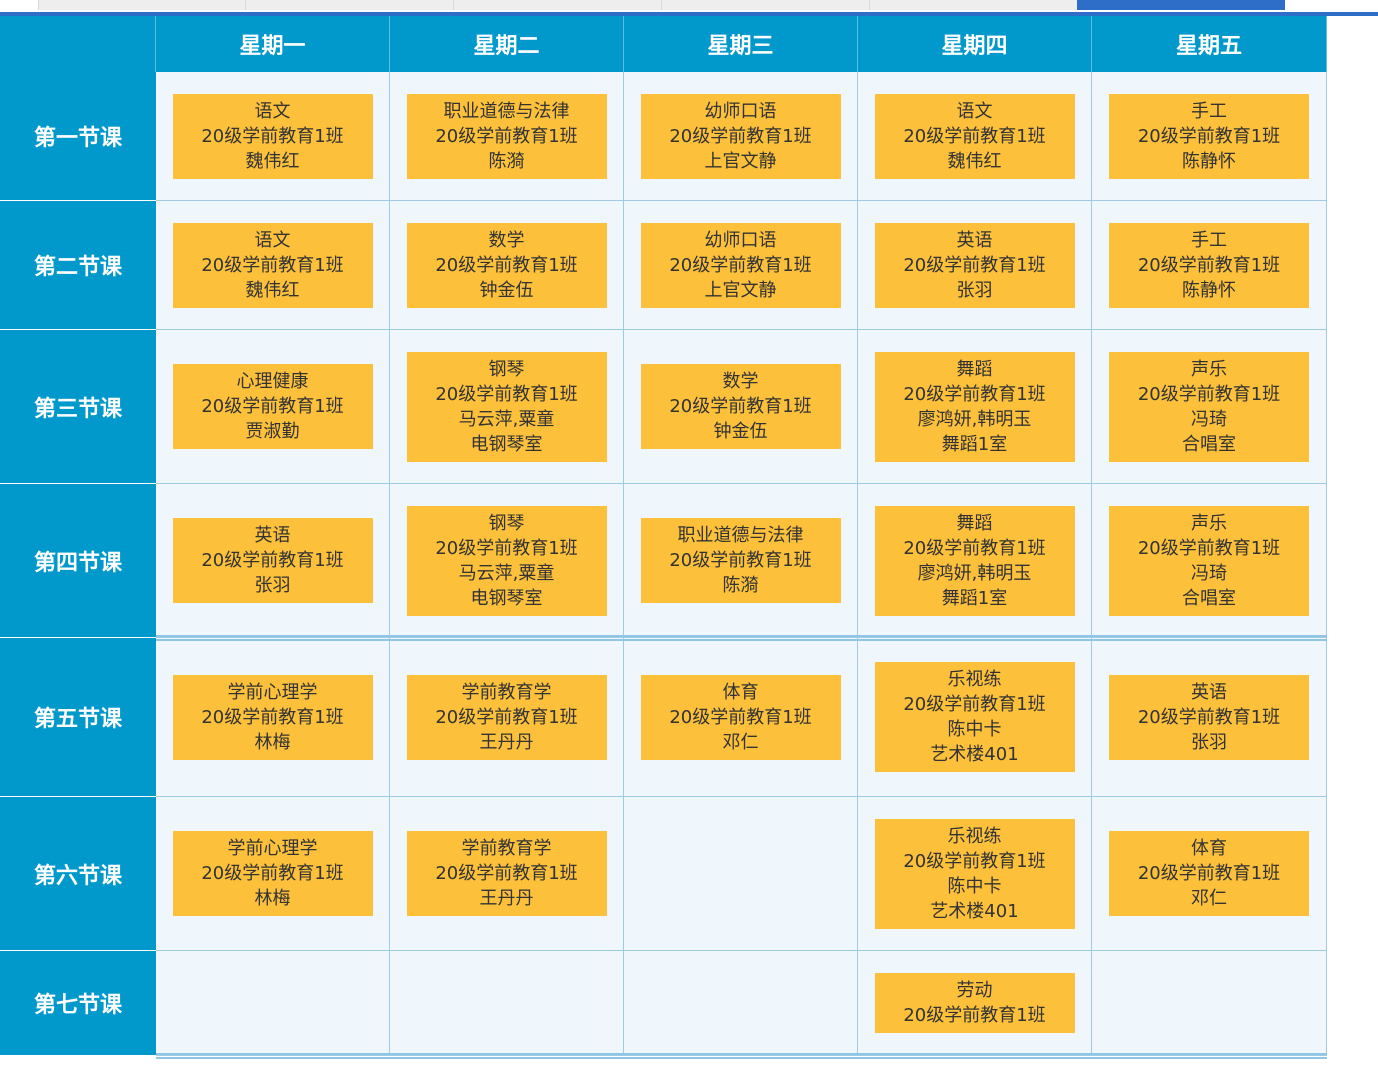 Image resolution: width=1378 pixels, height=1068 pixels. What do you see at coordinates (740, 692) in the screenshot?
I see `course-name: 体育` at bounding box center [740, 692].